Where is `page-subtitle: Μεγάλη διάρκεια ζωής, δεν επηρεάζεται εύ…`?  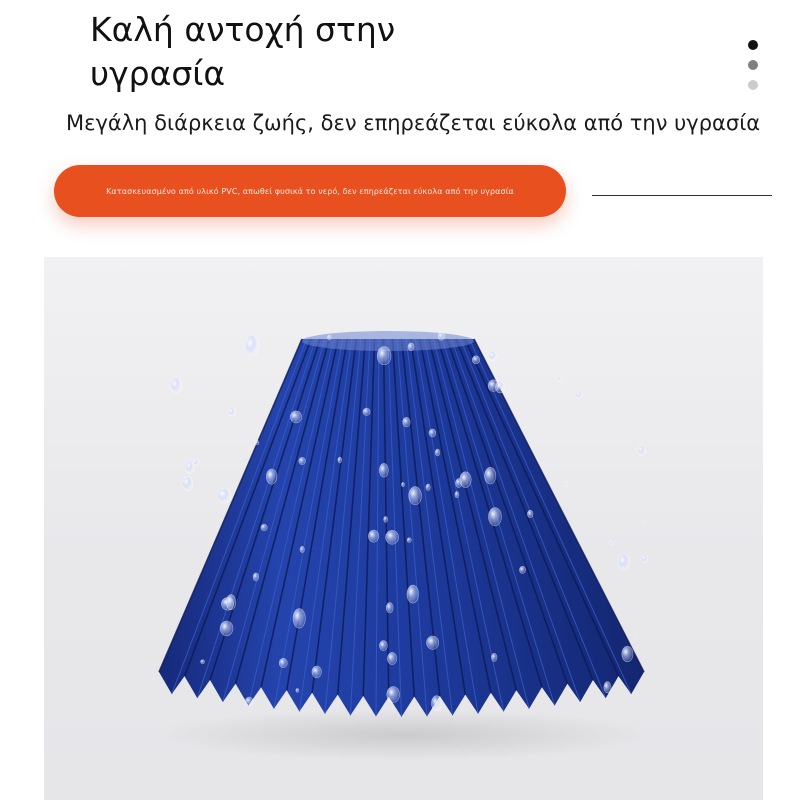 page-subtitle: Μεγάλη διάρκεια ζωής, δεν επηρεάζεται εύ… is located at coordinates (413, 123).